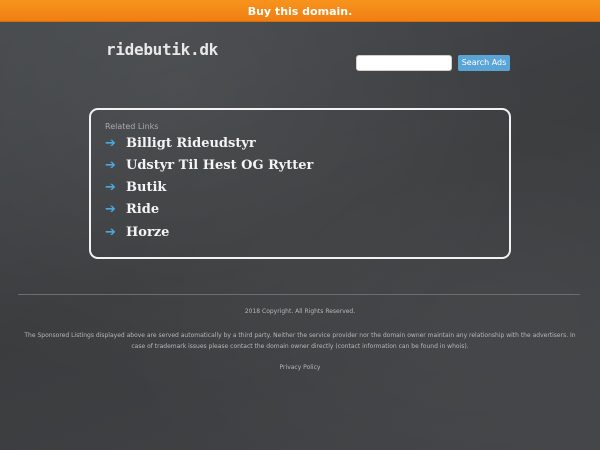 The image size is (600, 450). I want to click on related-link: Horze, so click(147, 233).